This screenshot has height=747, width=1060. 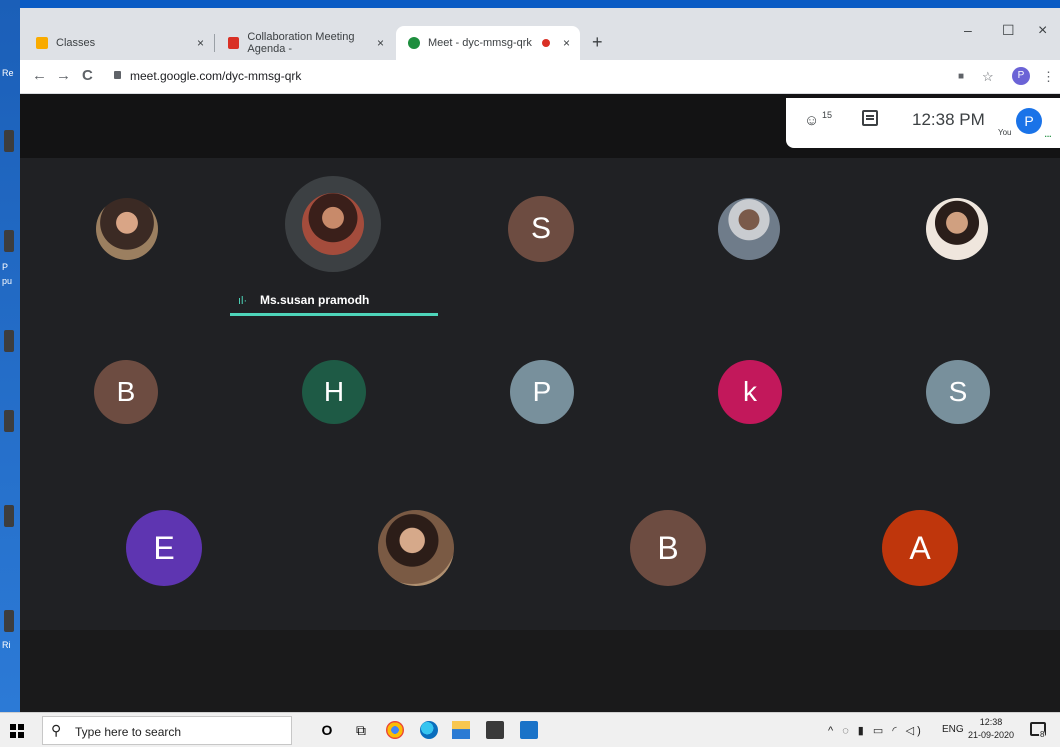 What do you see at coordinates (6, 645) in the screenshot?
I see `desktop-label: Ri` at bounding box center [6, 645].